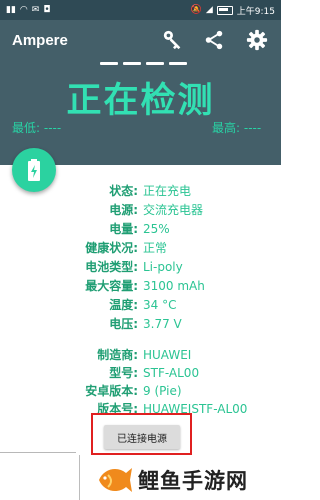 This screenshot has width=320, height=500. What do you see at coordinates (140, 305) in the screenshot?
I see `detail-row-temperature: 温度: 34 °C` at bounding box center [140, 305].